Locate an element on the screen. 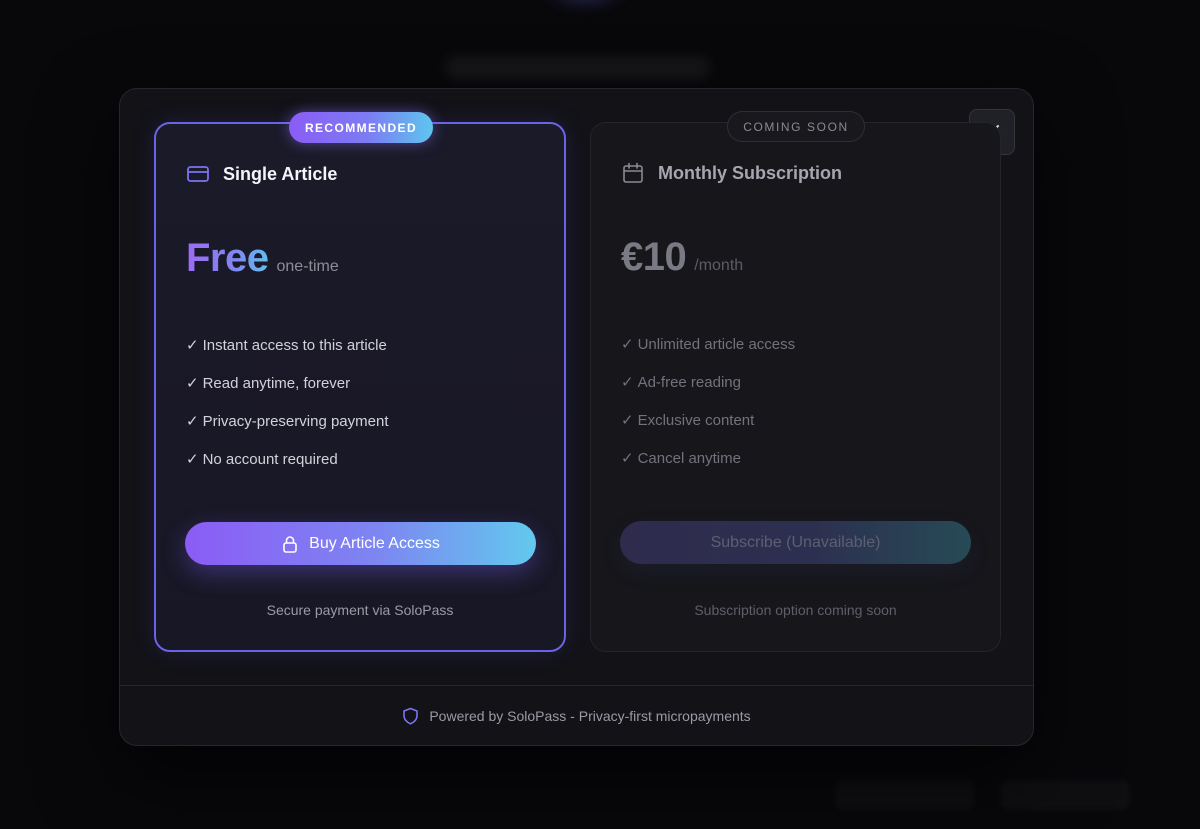 This screenshot has width=1200, height=829. feature-item: ✓ Instant access to this article is located at coordinates (287, 355).